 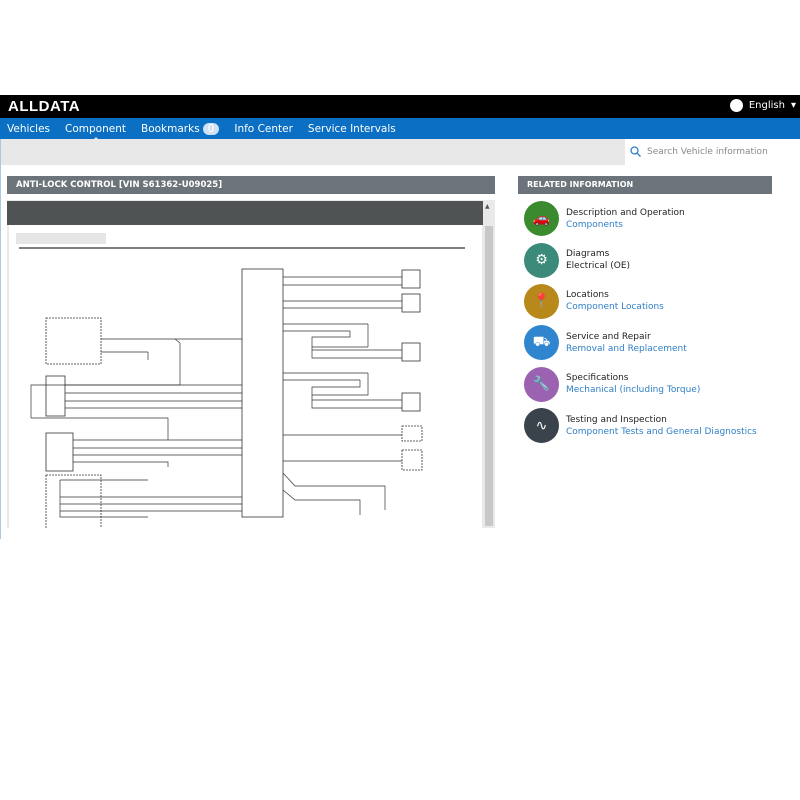 I want to click on location-pin-icon: 📍, so click(x=541, y=301).